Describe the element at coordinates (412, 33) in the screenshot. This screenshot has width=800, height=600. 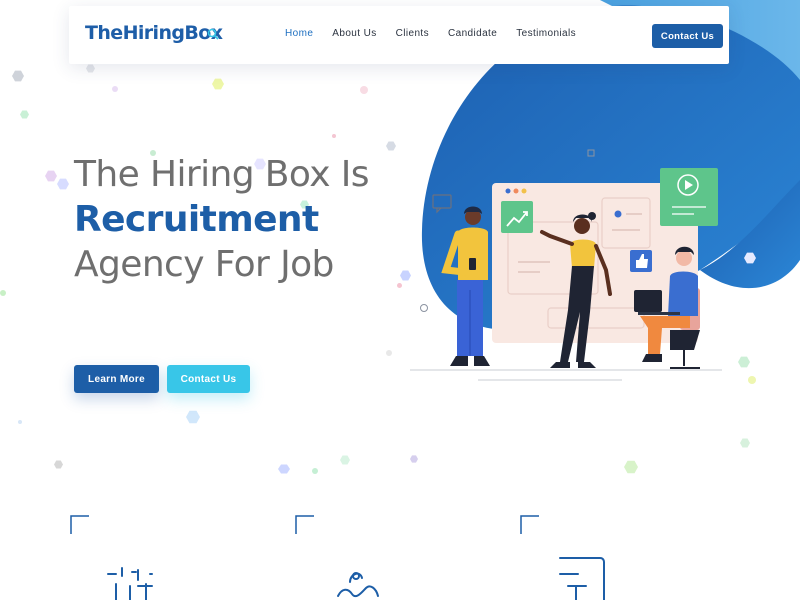
I see `nav-clients: Clients` at that location.